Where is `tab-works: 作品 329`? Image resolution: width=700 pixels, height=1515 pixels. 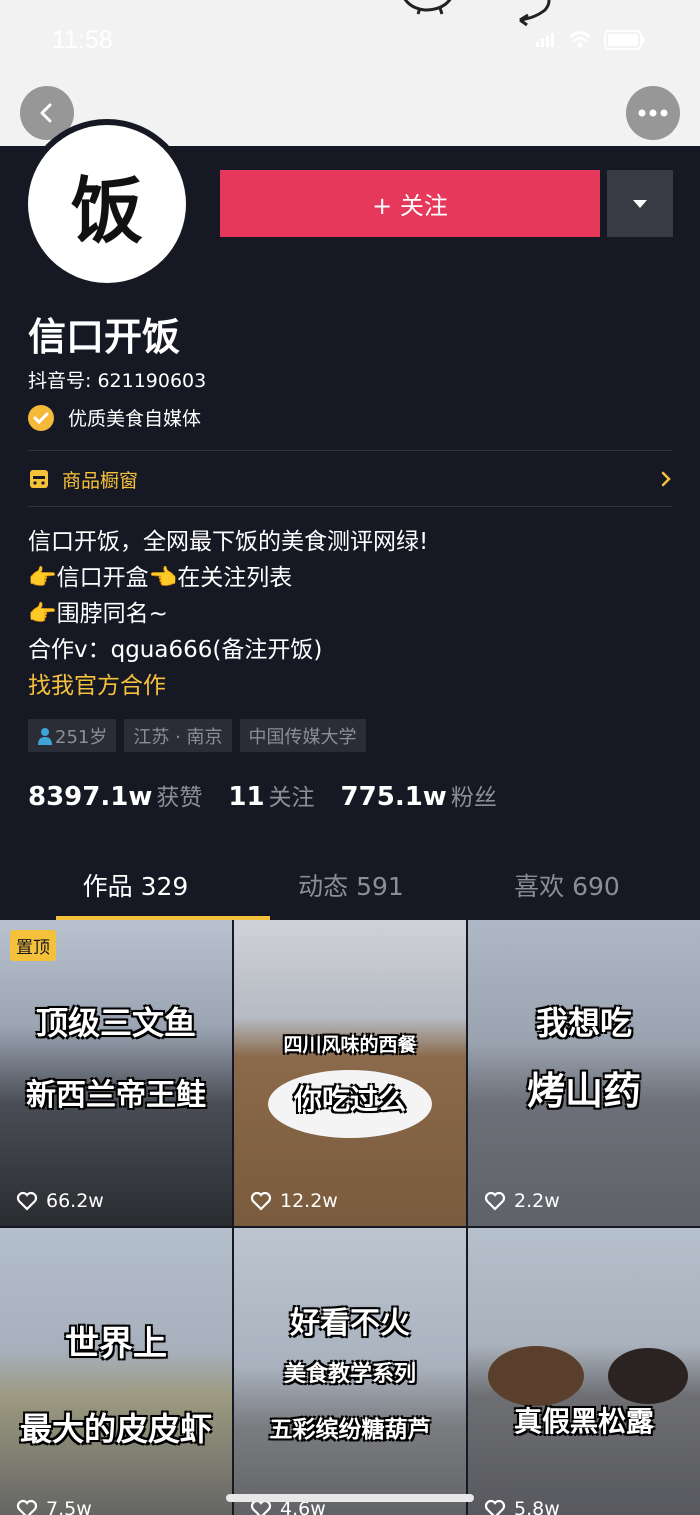 tab-works: 作品 329 is located at coordinates (149, 885).